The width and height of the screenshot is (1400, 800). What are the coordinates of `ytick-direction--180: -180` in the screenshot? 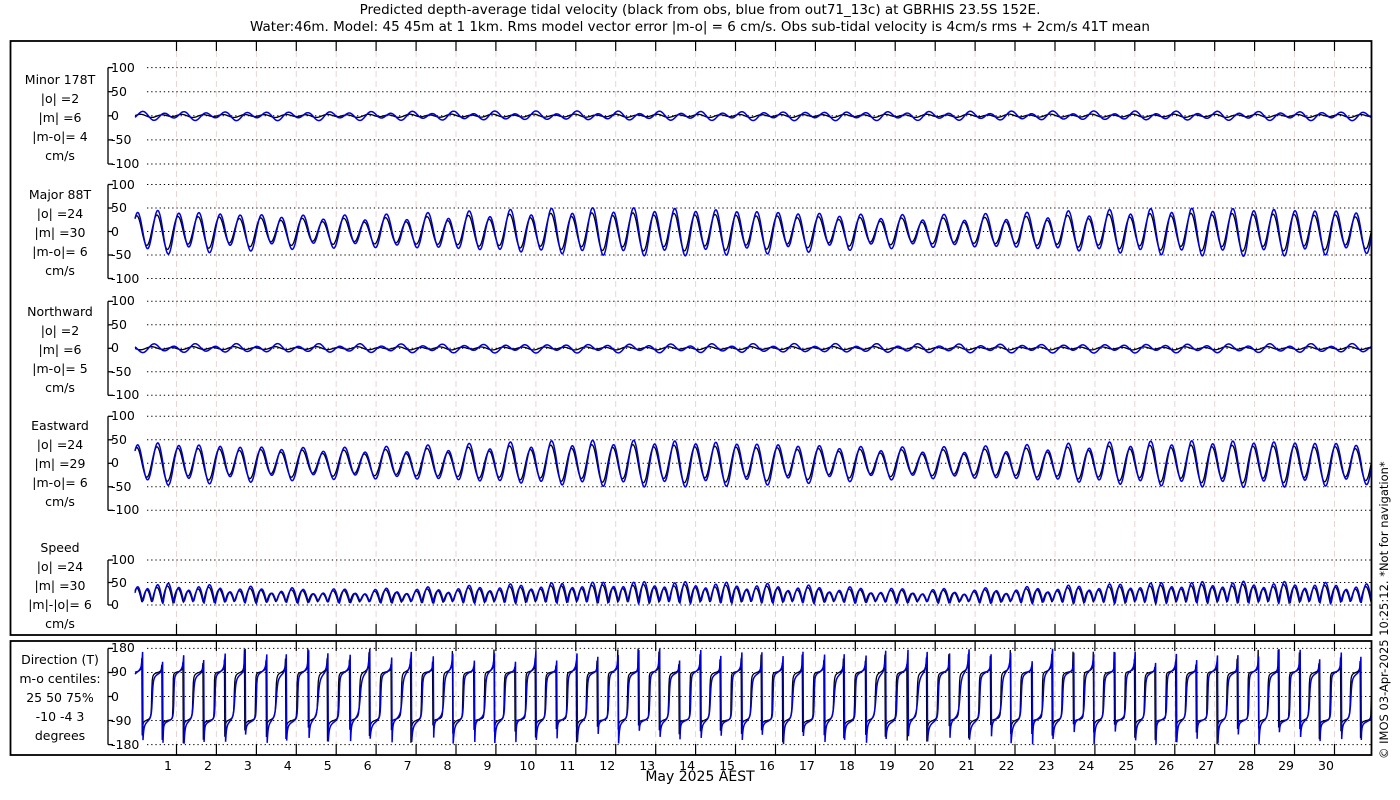 It's located at (125, 744).